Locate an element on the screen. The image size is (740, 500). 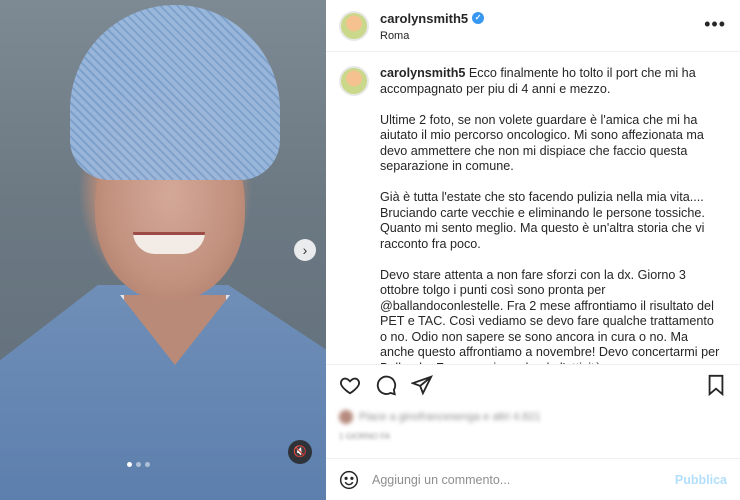
heart-icon is located at coordinates (350, 385).